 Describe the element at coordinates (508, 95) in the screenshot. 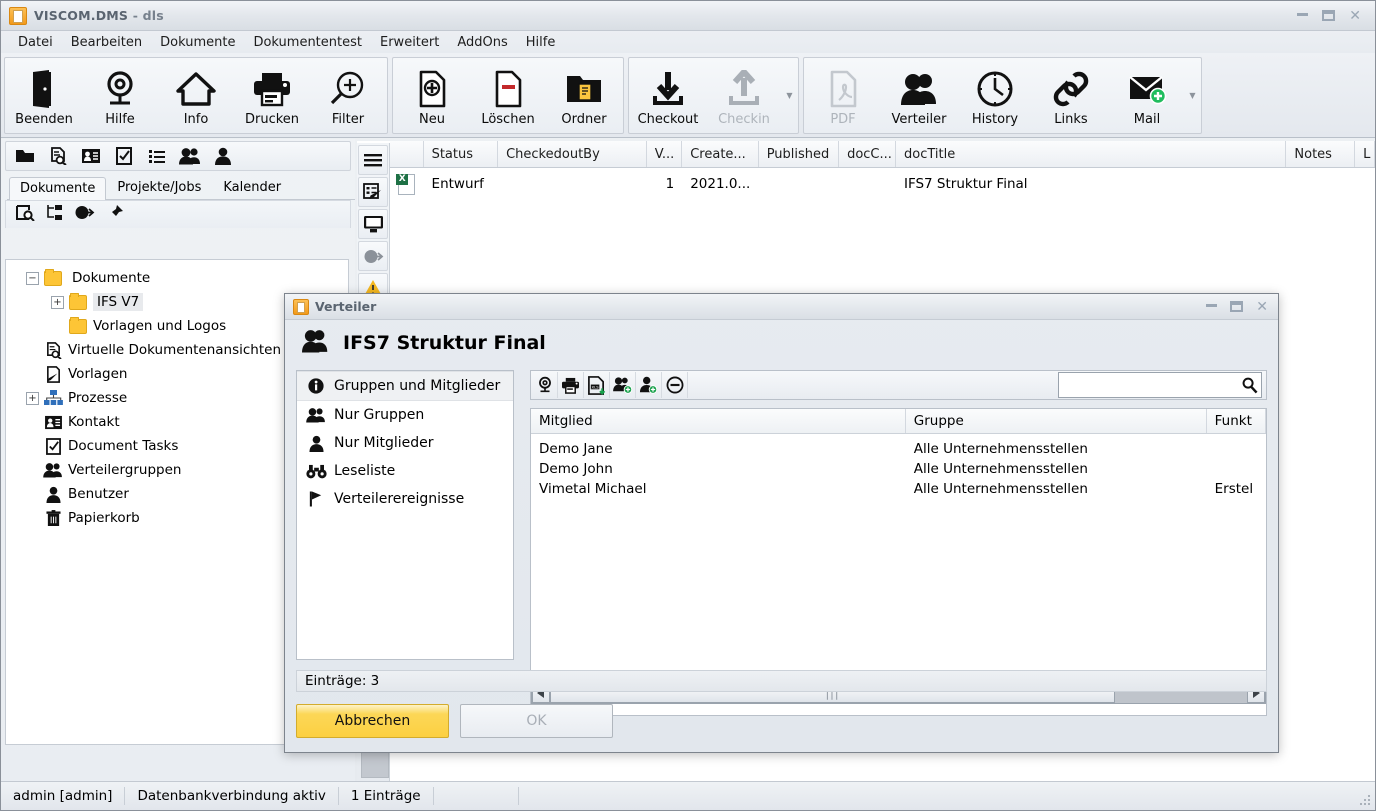

I see `loeschen-button: Löschen` at that location.